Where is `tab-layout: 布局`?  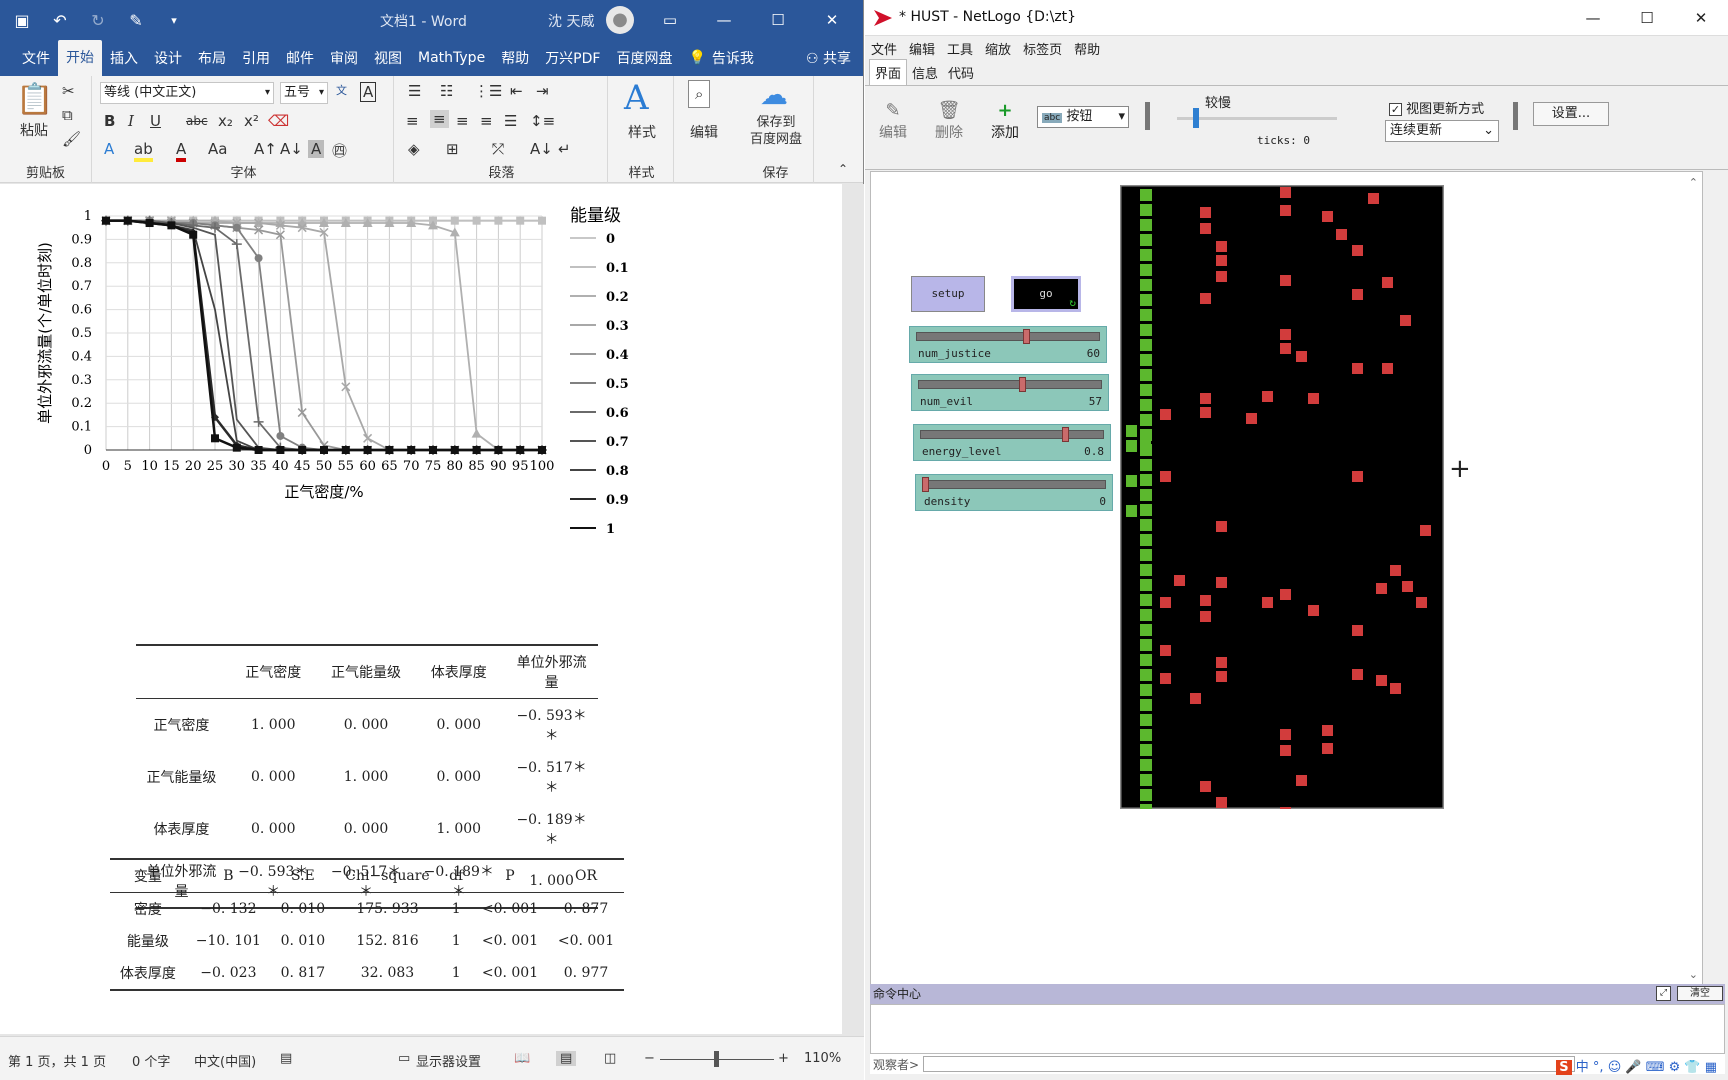 tab-layout: 布局 is located at coordinates (212, 58).